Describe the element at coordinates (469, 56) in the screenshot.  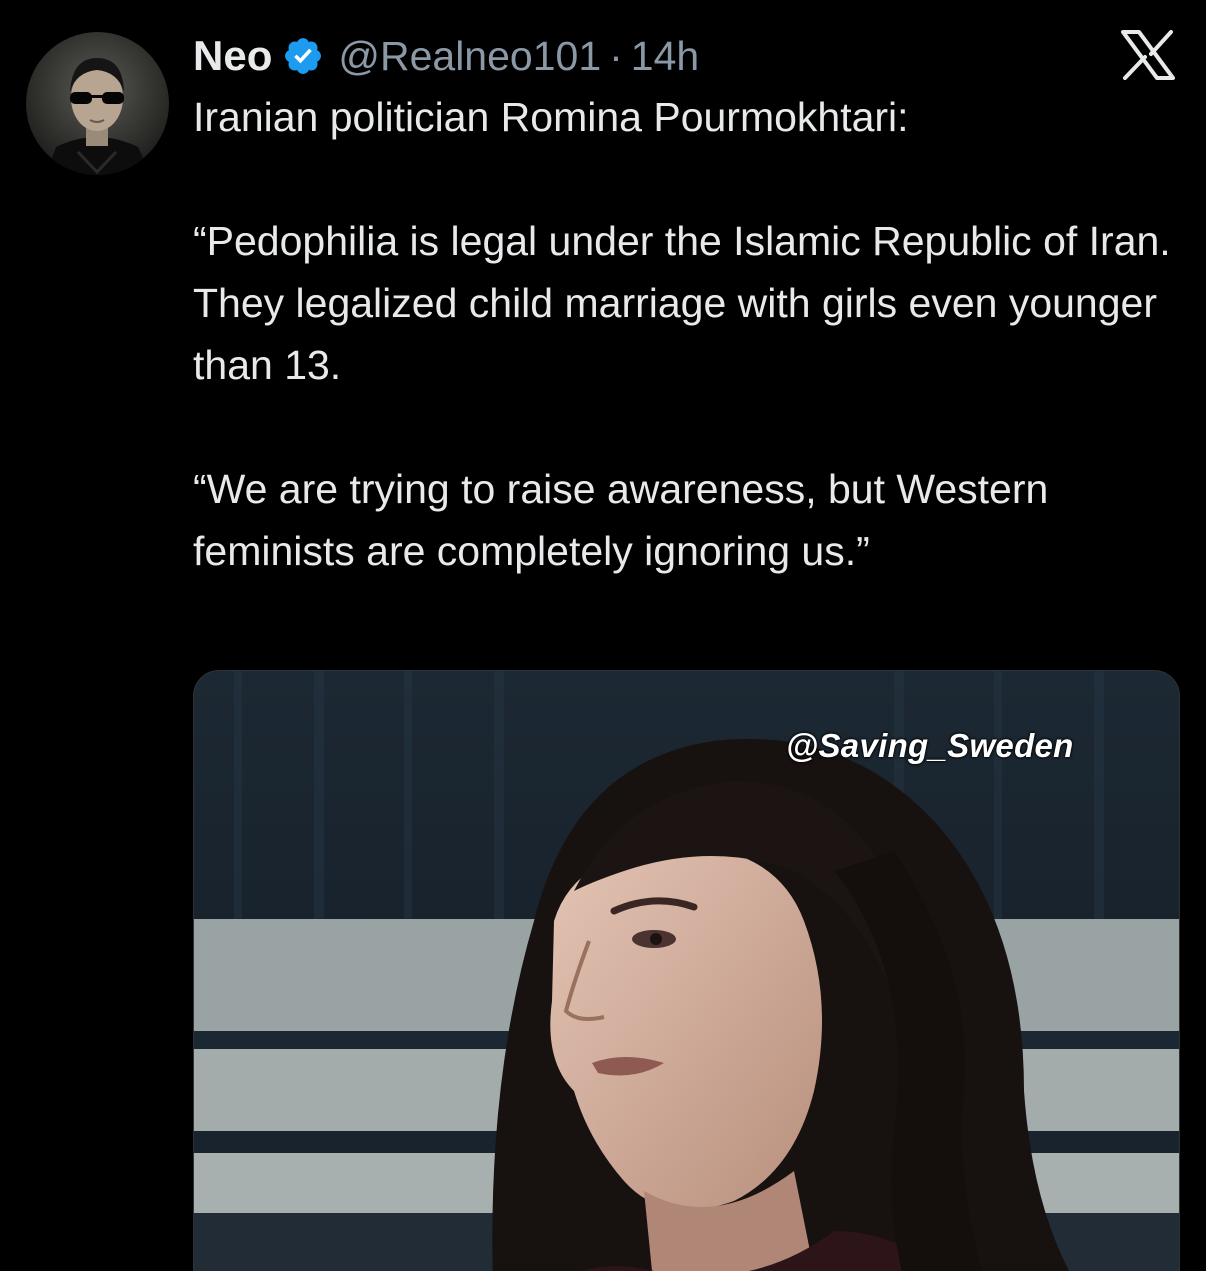
I see `author-handle: @Realneo101` at that location.